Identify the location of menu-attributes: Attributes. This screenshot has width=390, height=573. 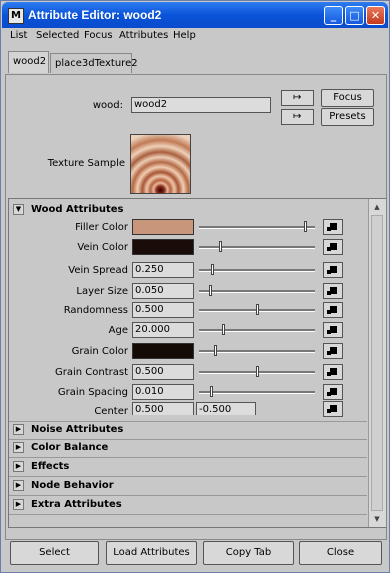
(143, 35).